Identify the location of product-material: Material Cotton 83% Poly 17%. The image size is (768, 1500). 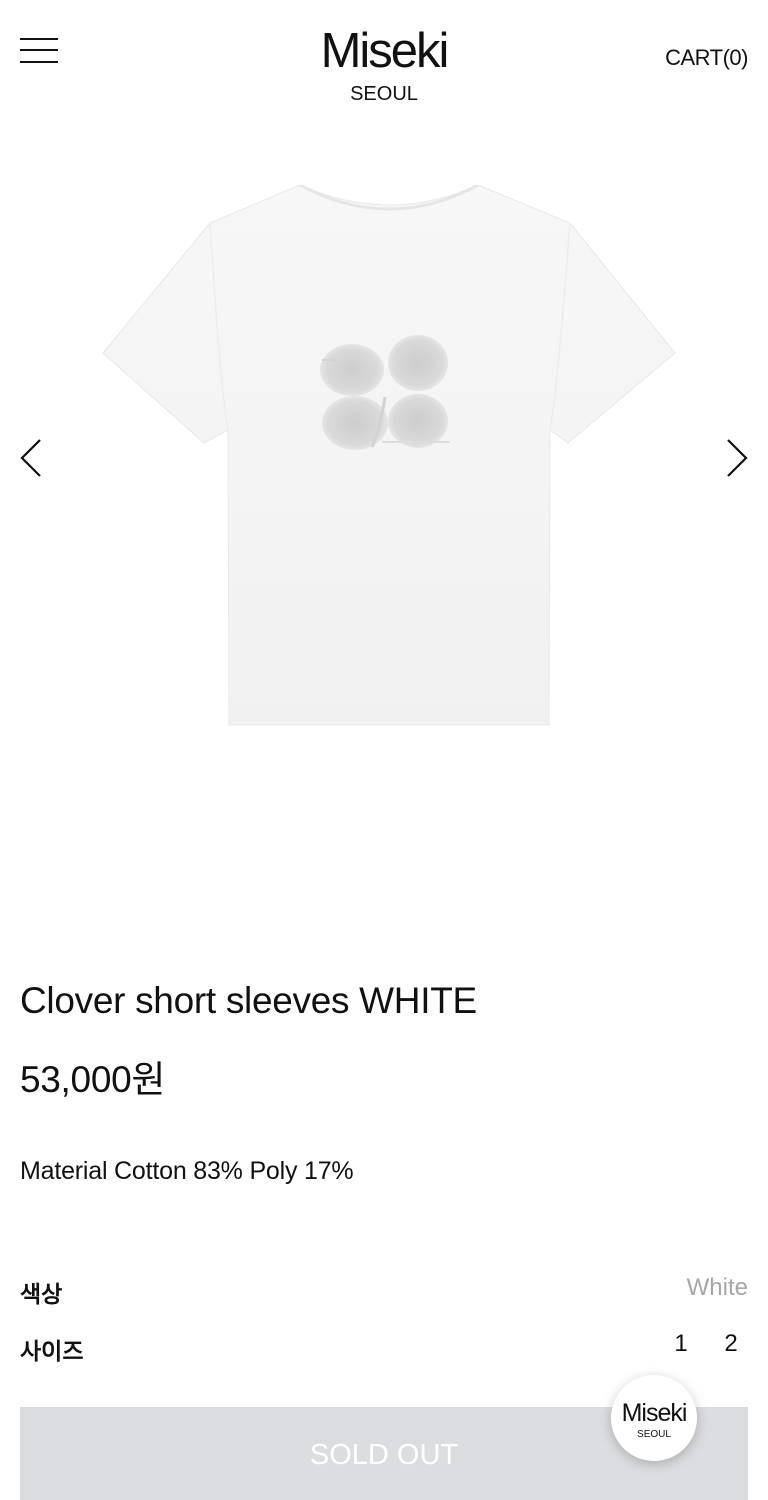
(187, 1171).